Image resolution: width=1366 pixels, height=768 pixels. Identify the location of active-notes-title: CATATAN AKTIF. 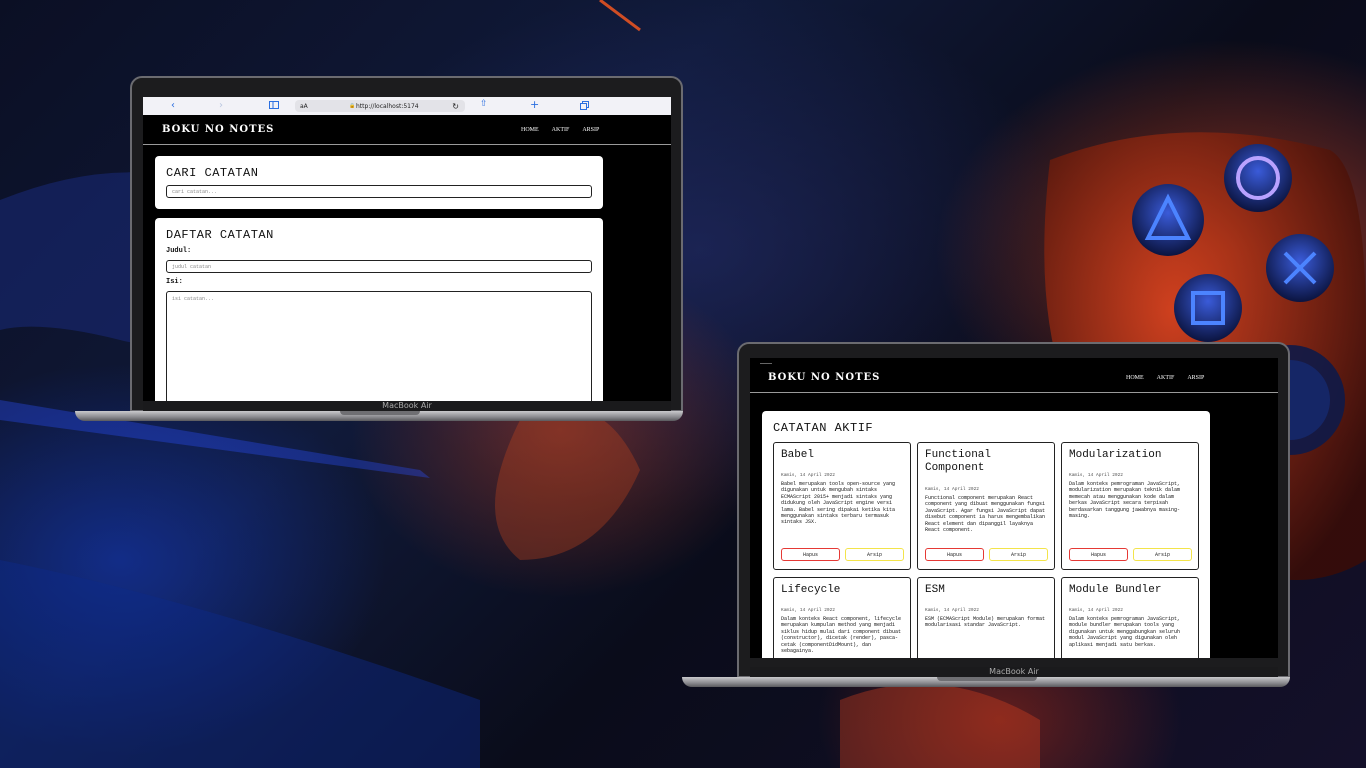
(823, 428).